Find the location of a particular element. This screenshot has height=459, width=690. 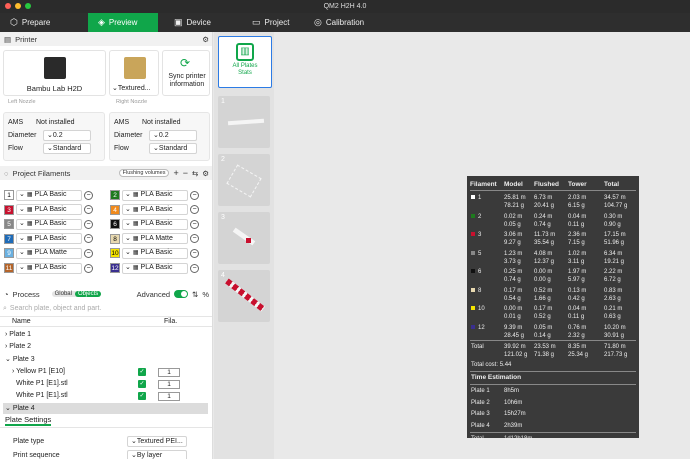

tree-plate-2: › Plate 2 is located at coordinates (18, 346).